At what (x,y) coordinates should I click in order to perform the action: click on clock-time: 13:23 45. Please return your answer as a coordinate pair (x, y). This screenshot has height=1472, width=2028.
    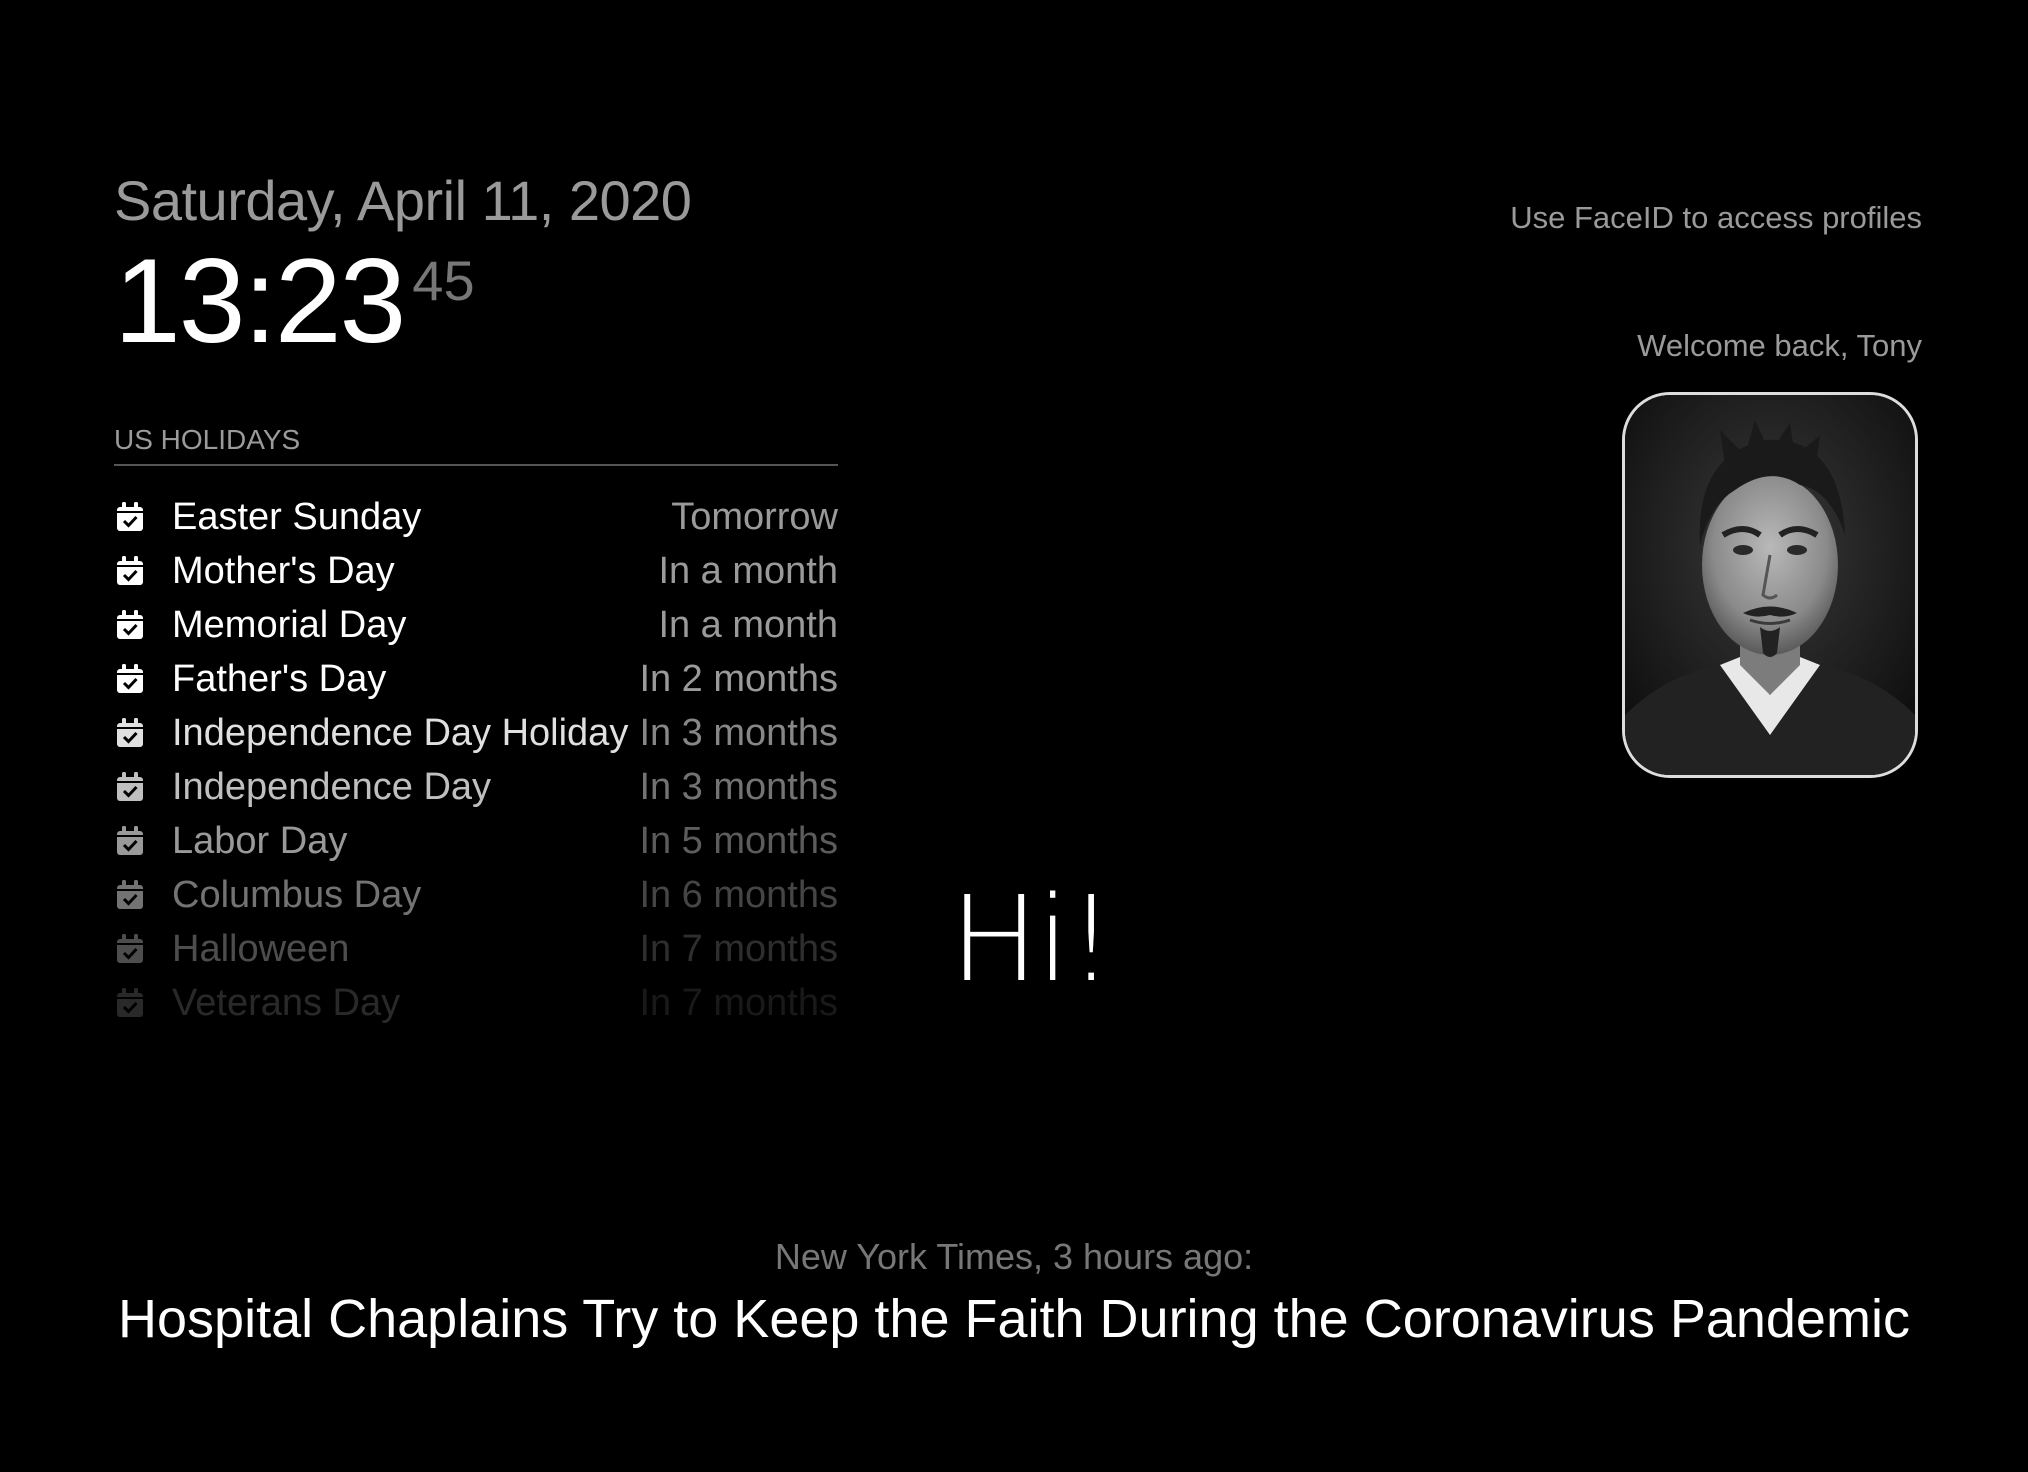
    Looking at the image, I should click on (294, 301).